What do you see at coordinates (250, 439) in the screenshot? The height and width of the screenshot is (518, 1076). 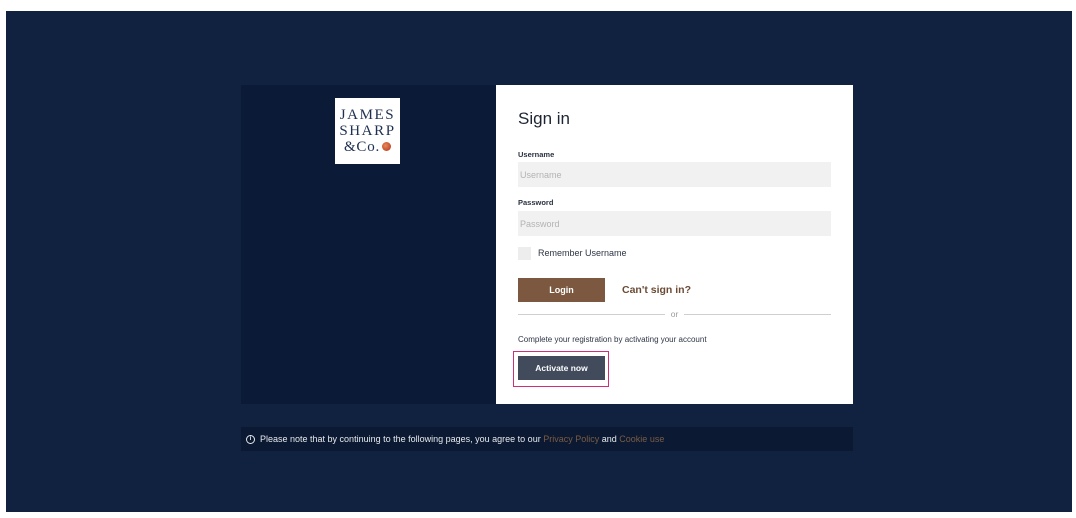 I see `info-circle-icon: i` at bounding box center [250, 439].